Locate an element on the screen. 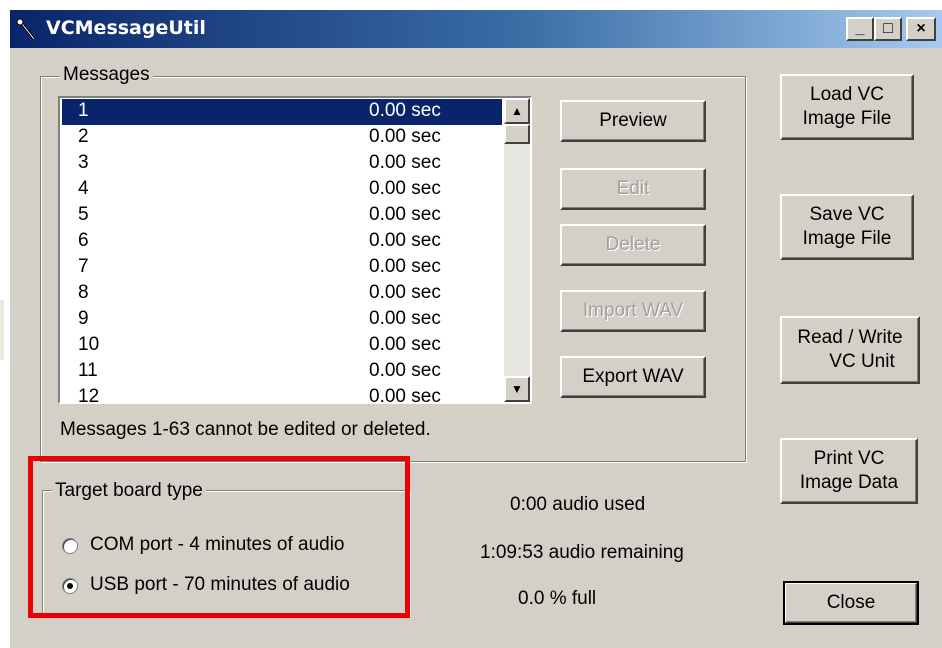 The height and width of the screenshot is (648, 942). audio-used-text: 0:00 audio used is located at coordinates (578, 504).